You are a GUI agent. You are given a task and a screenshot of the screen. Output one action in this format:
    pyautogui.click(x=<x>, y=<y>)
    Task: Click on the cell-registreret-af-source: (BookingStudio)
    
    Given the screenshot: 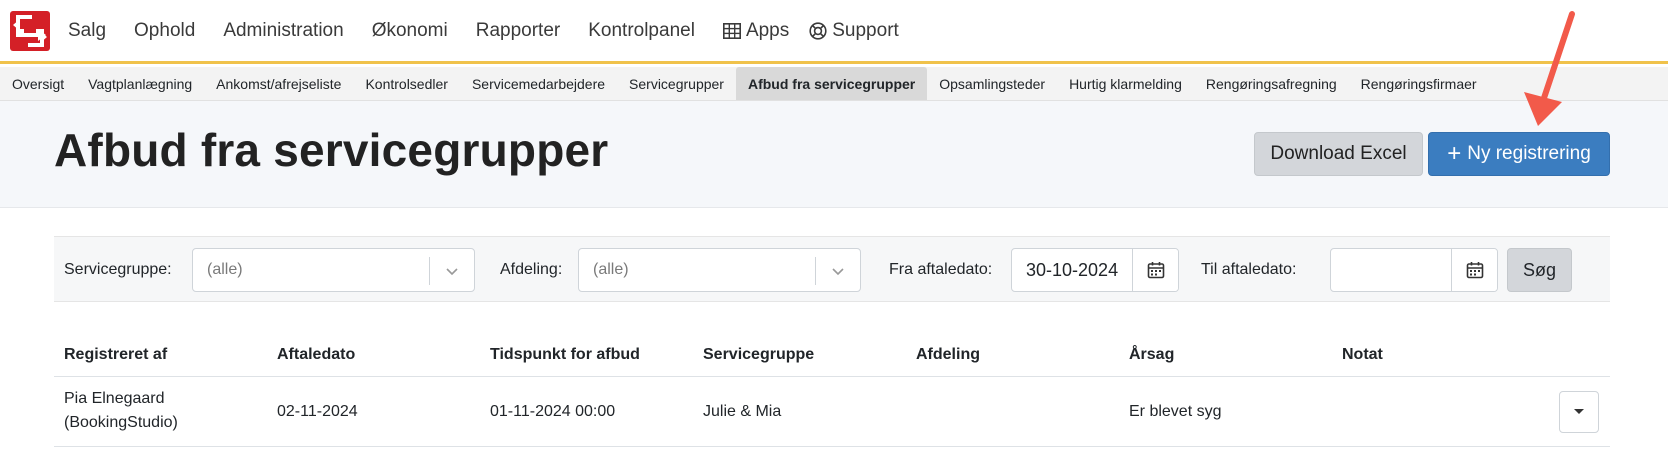 What is the action you would take?
    pyautogui.click(x=121, y=422)
    